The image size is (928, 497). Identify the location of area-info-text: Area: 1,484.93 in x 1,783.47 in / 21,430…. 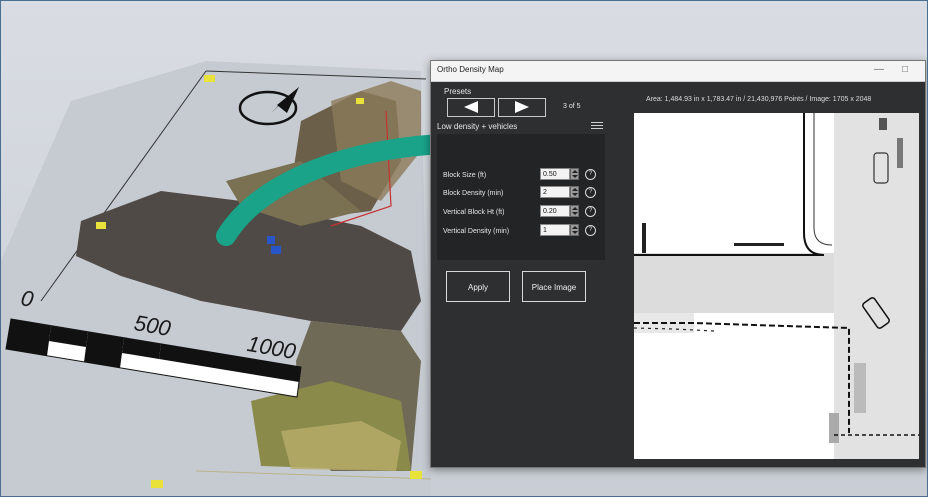
(759, 99).